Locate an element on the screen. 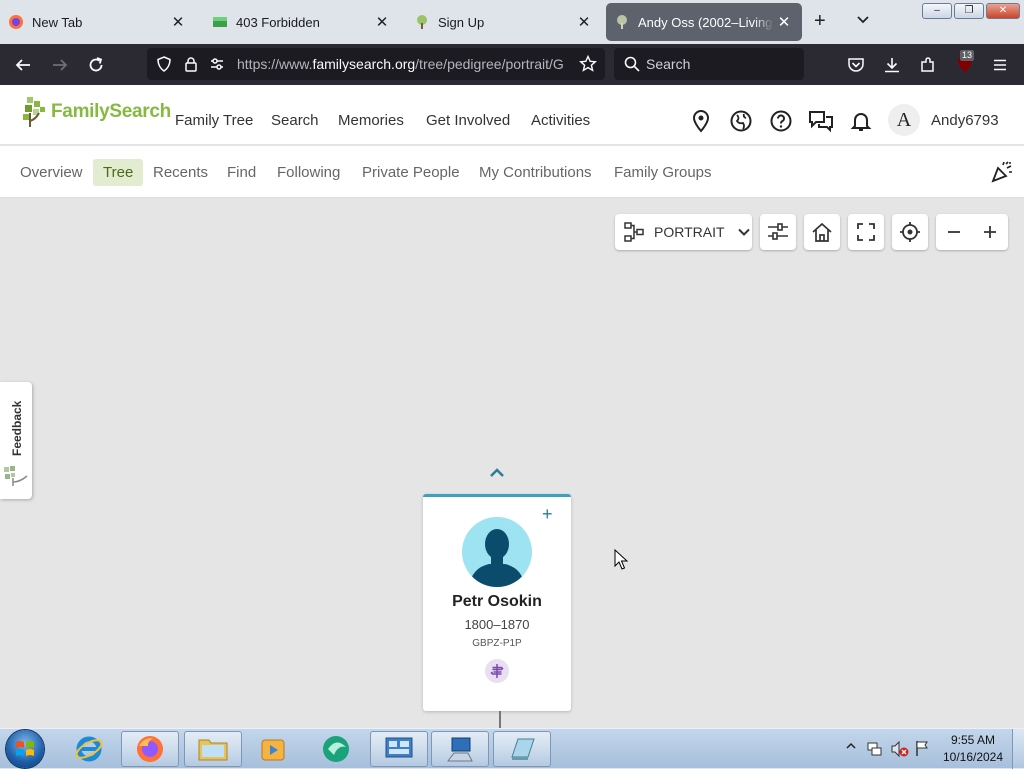 Image resolution: width=1024 pixels, height=769 pixels. windows-logo-icon is located at coordinates (25, 748).